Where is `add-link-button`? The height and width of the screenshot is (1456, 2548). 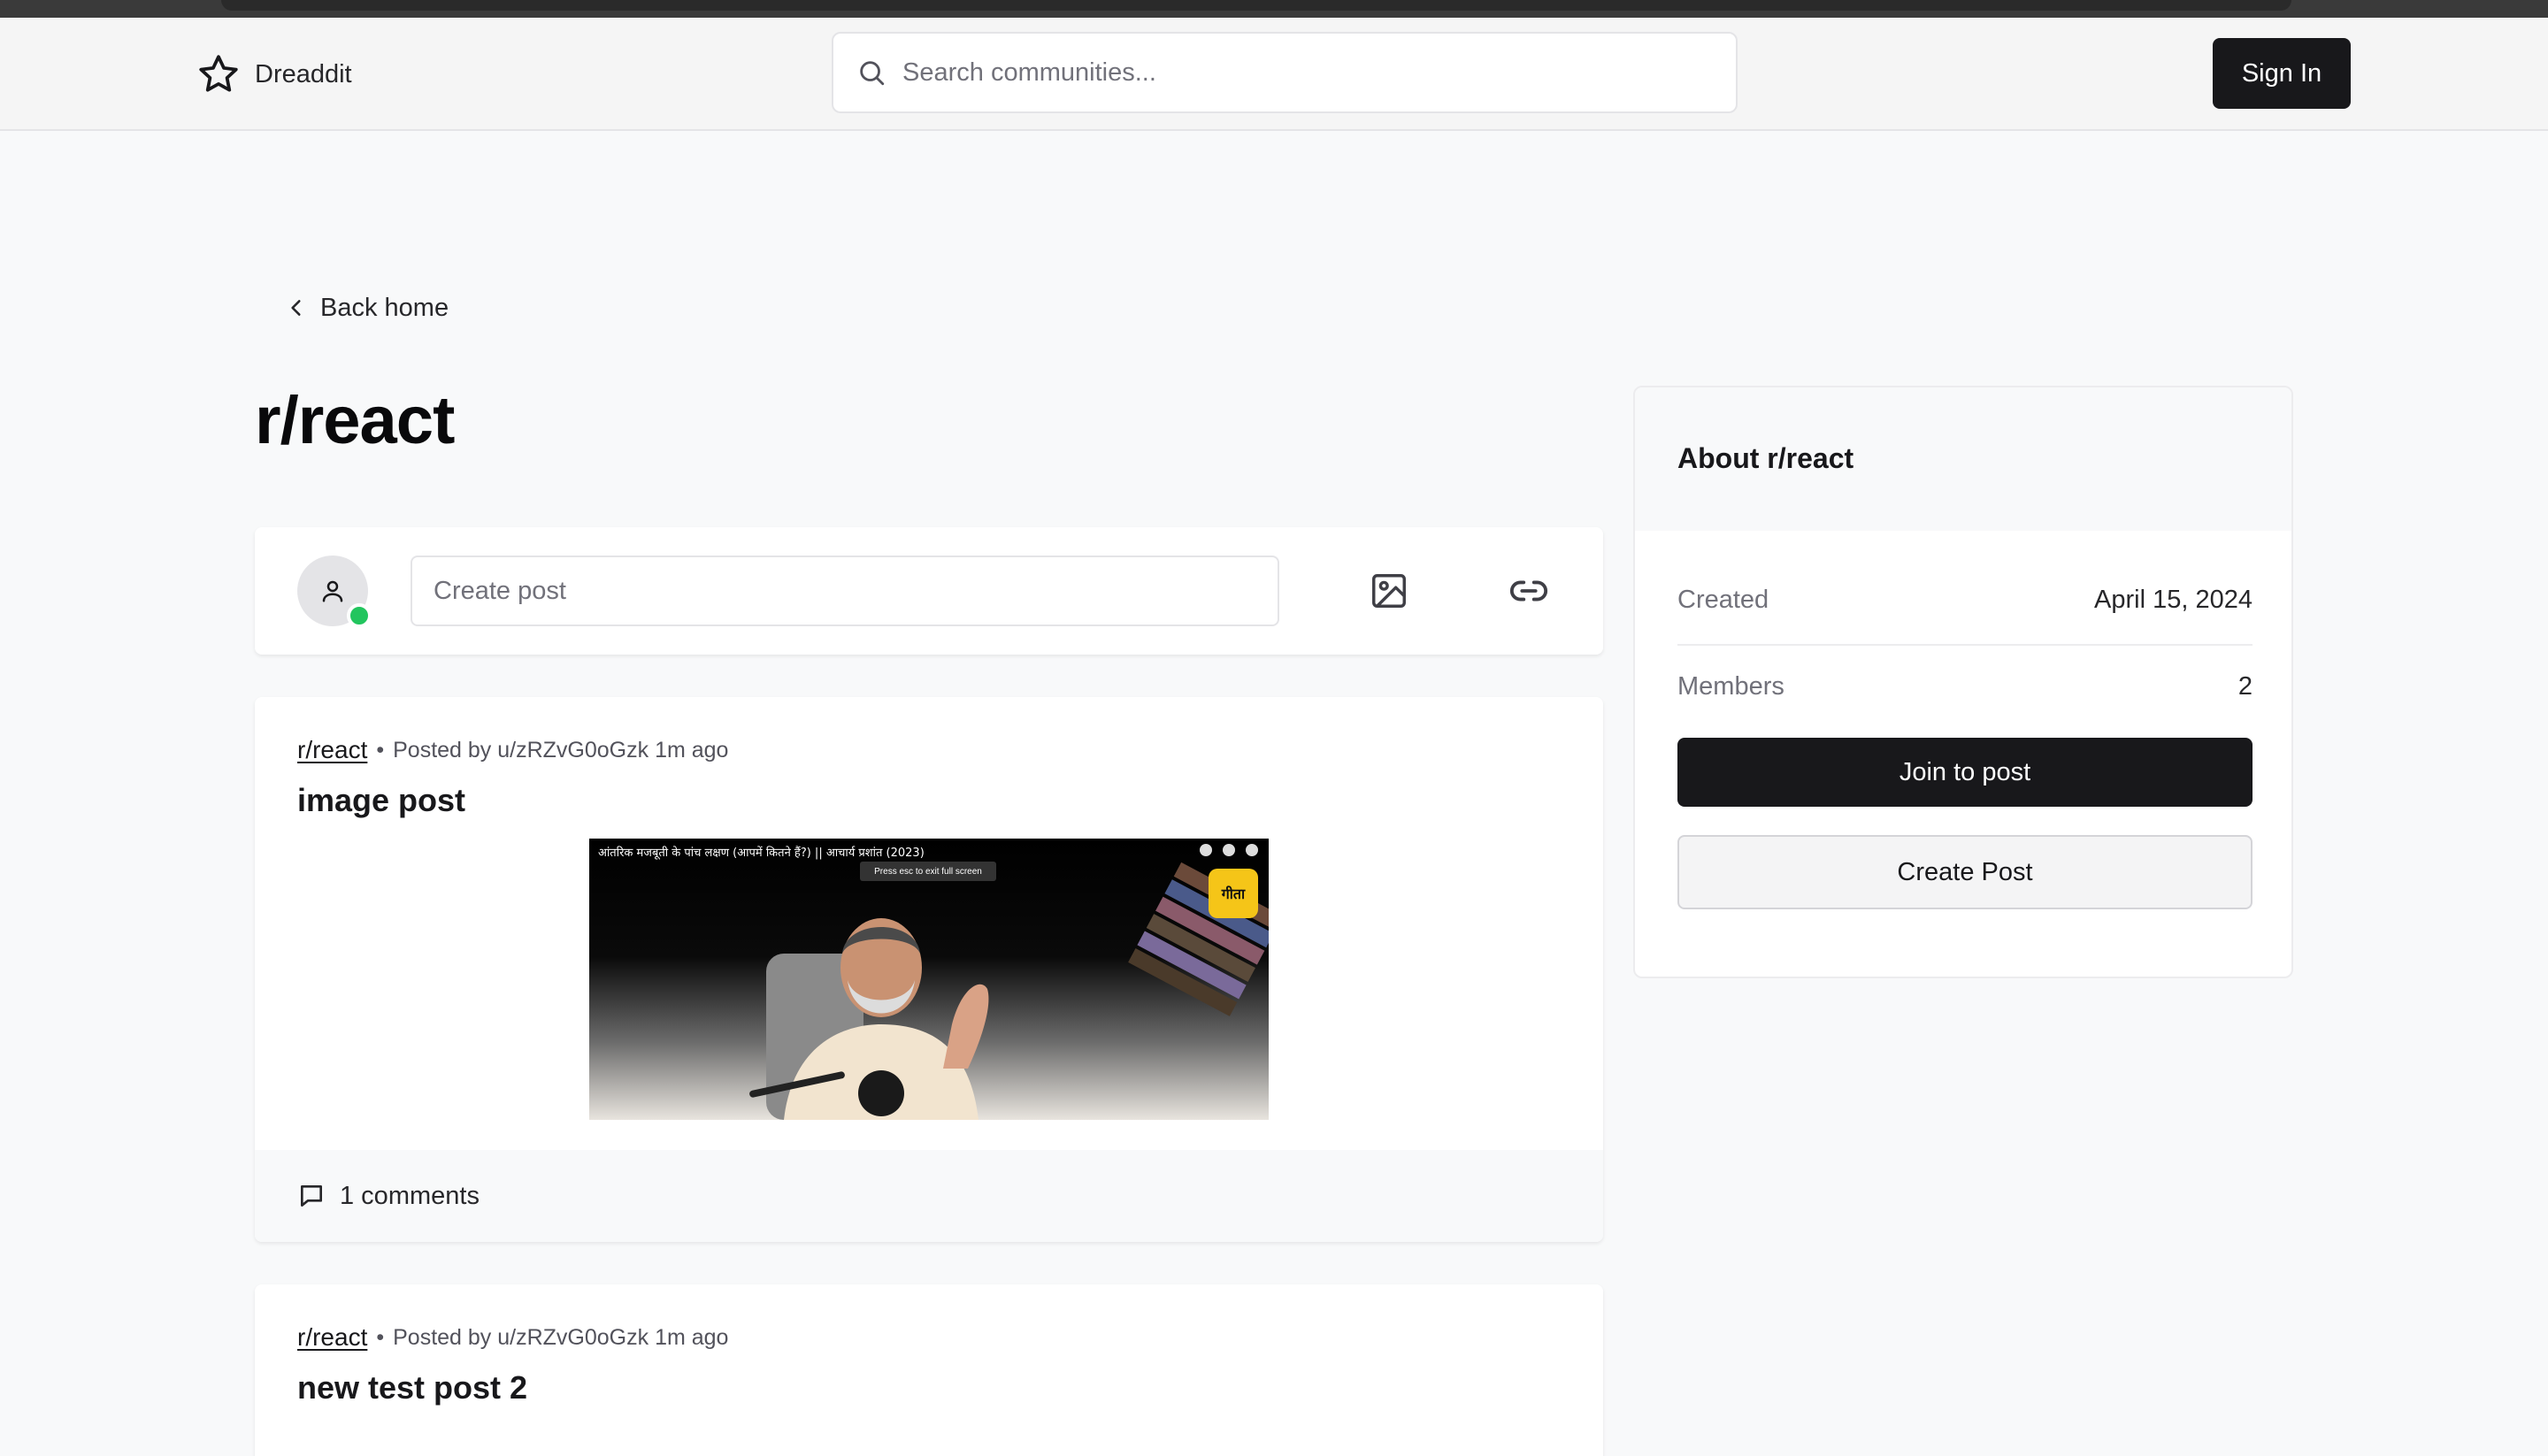
add-link-button is located at coordinates (1528, 591).